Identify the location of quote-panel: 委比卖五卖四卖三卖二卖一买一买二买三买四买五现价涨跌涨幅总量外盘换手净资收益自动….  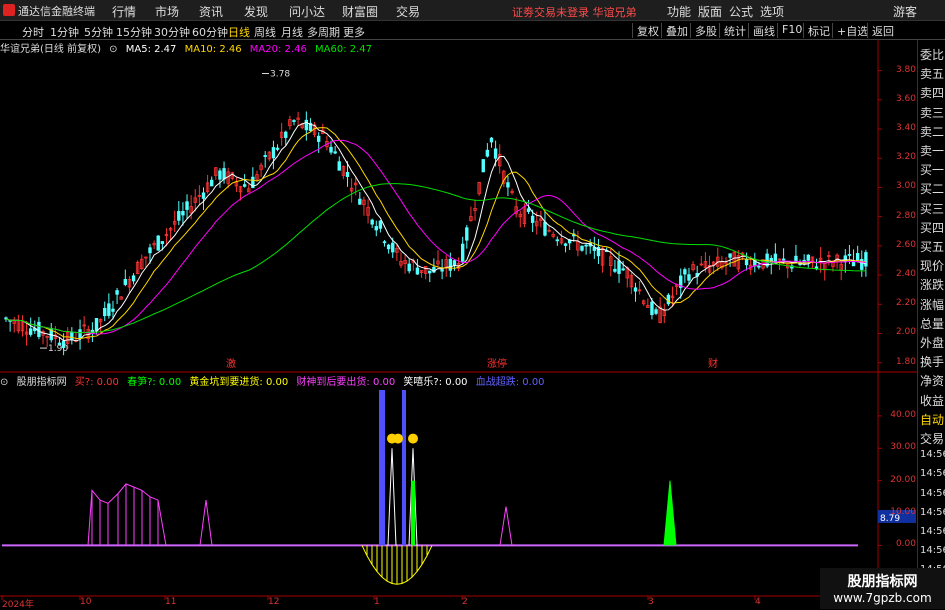
(931, 324).